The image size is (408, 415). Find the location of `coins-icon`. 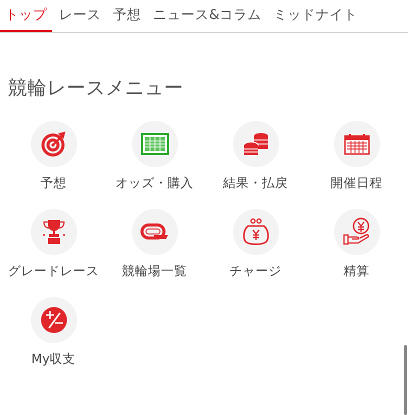

coins-icon is located at coordinates (256, 144).